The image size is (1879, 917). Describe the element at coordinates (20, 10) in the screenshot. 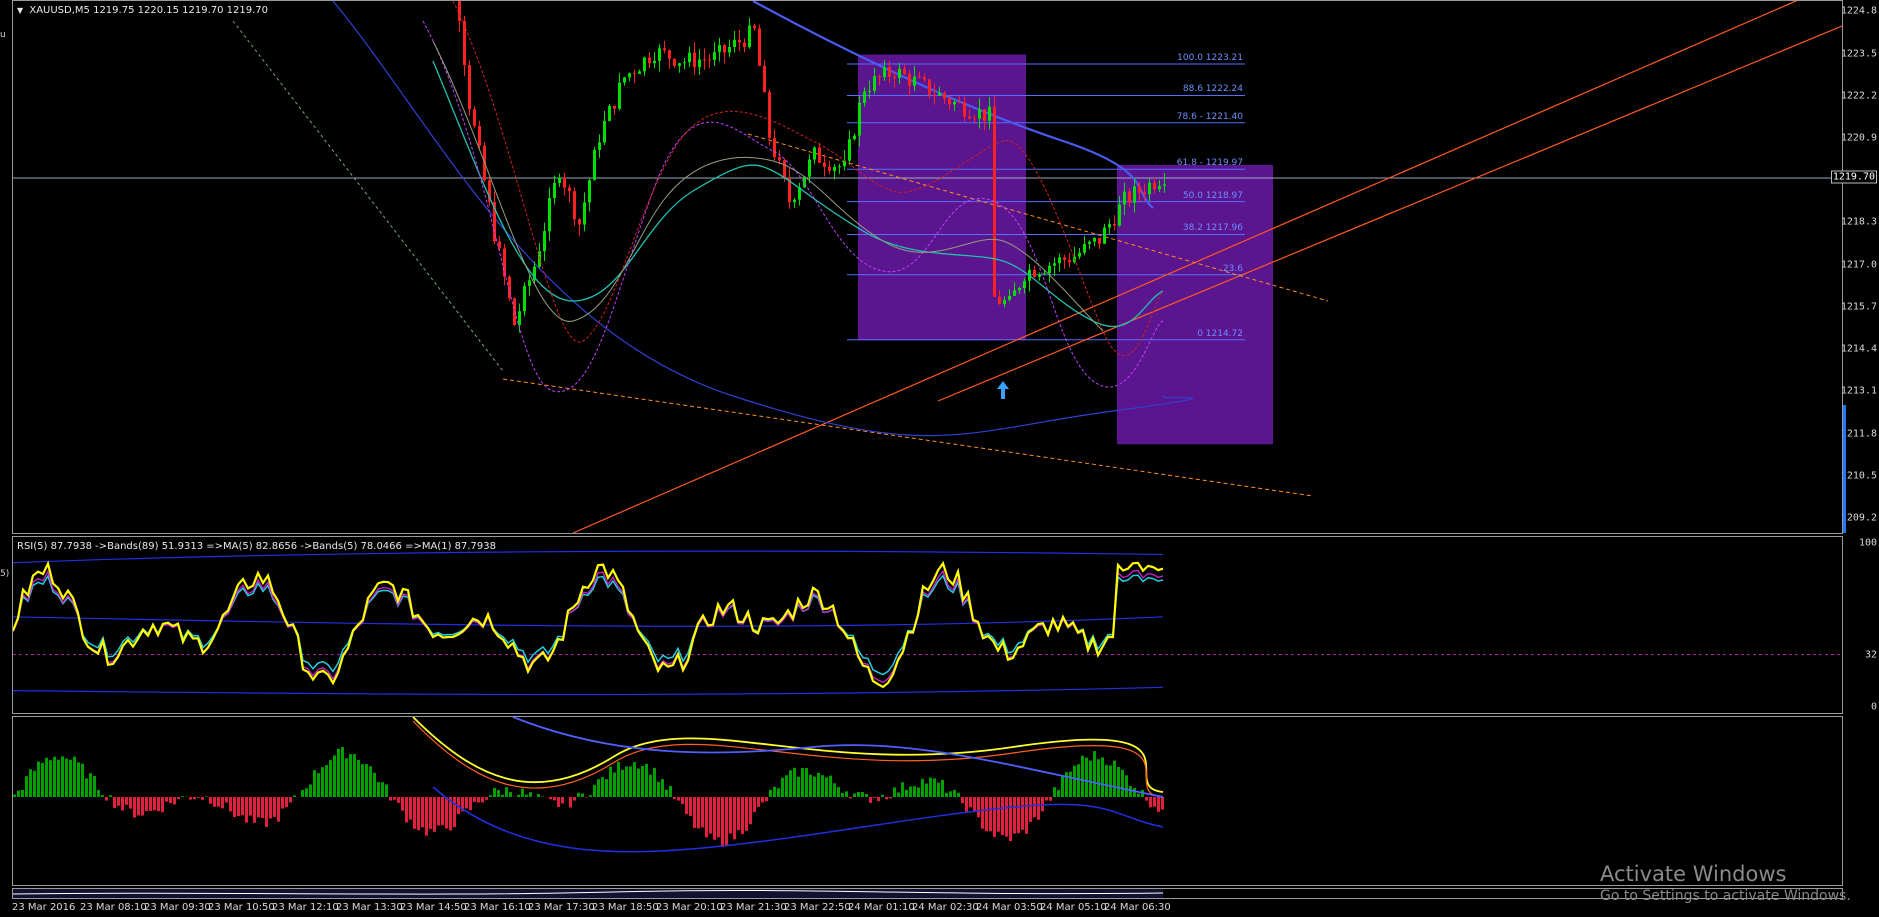

I see `collapse-triangle-icon: ▼` at that location.